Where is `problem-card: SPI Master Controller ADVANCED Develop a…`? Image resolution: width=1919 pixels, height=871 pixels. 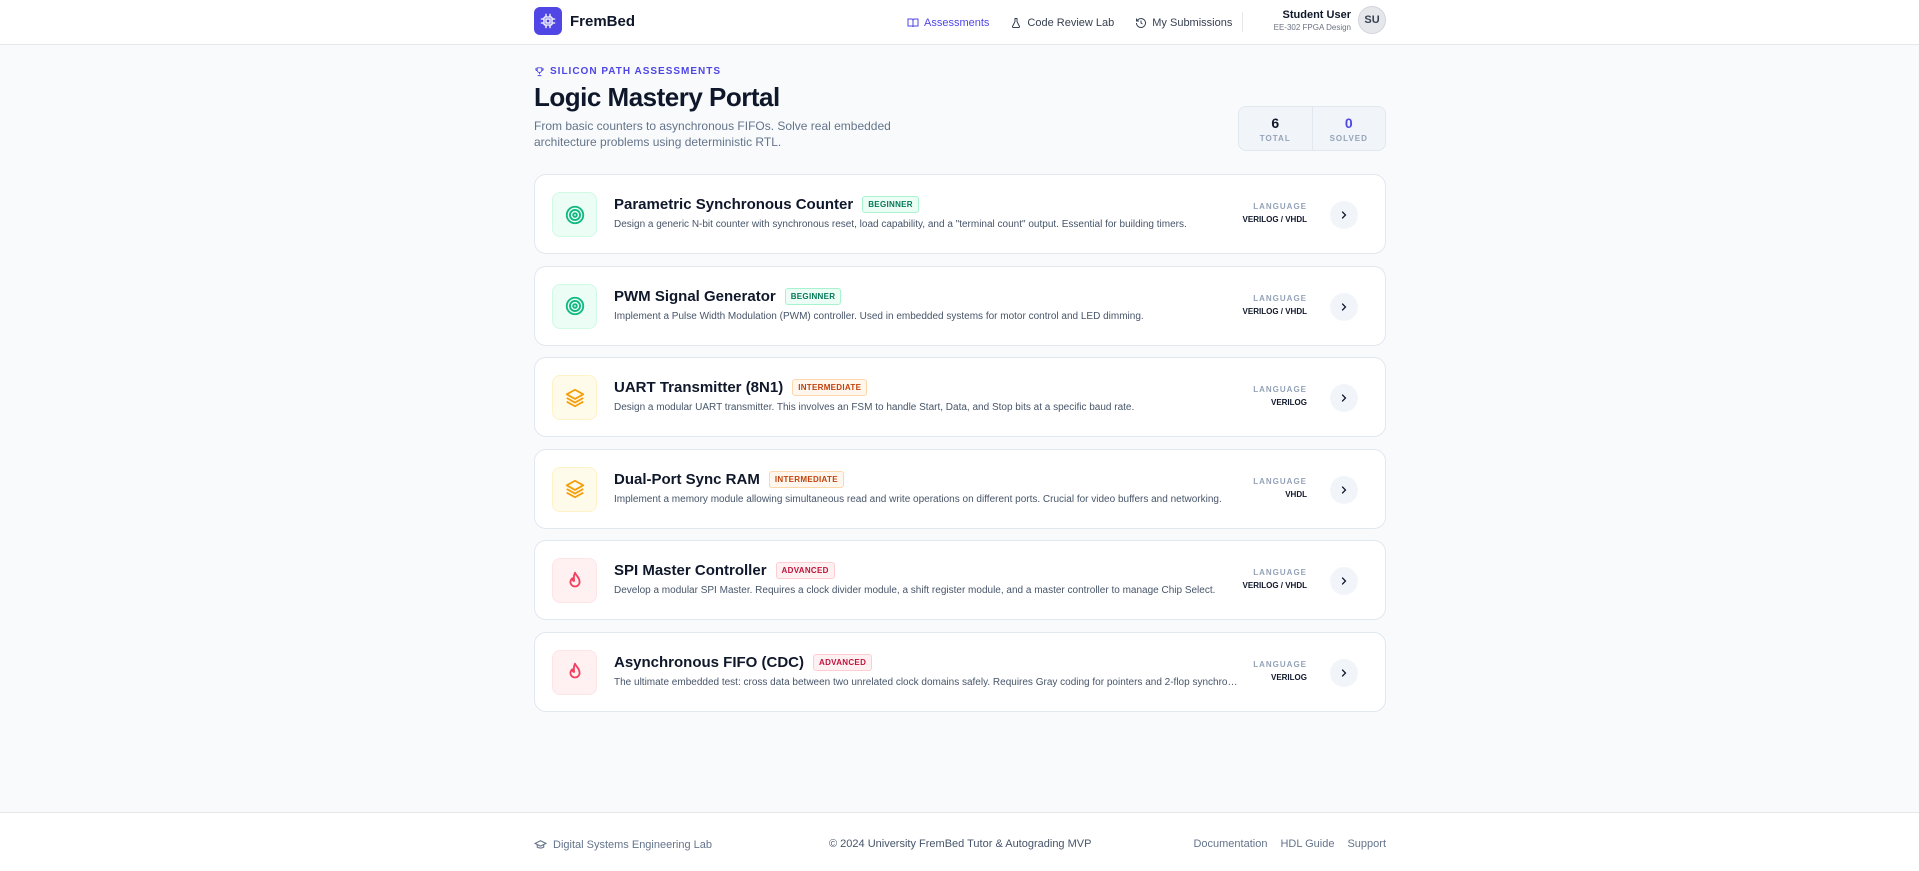 problem-card: SPI Master Controller ADVANCED Develop a… is located at coordinates (960, 580).